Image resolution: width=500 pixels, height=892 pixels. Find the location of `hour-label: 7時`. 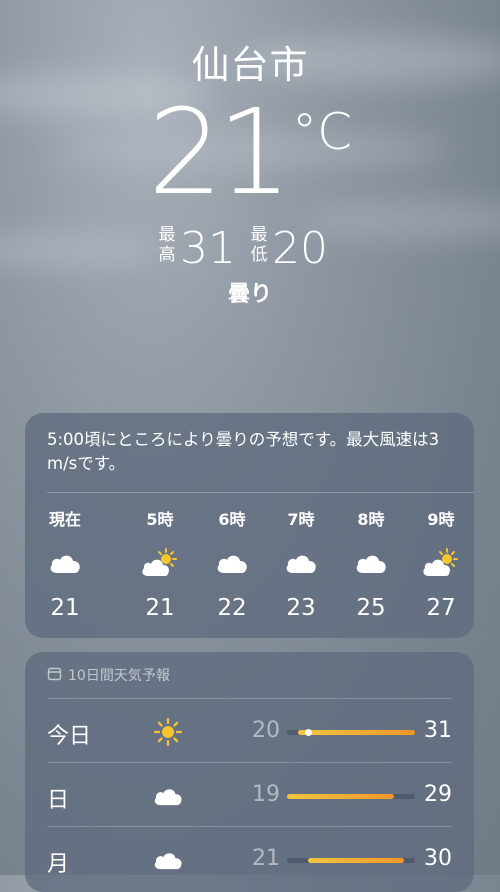

hour-label: 7時 is located at coordinates (301, 519).